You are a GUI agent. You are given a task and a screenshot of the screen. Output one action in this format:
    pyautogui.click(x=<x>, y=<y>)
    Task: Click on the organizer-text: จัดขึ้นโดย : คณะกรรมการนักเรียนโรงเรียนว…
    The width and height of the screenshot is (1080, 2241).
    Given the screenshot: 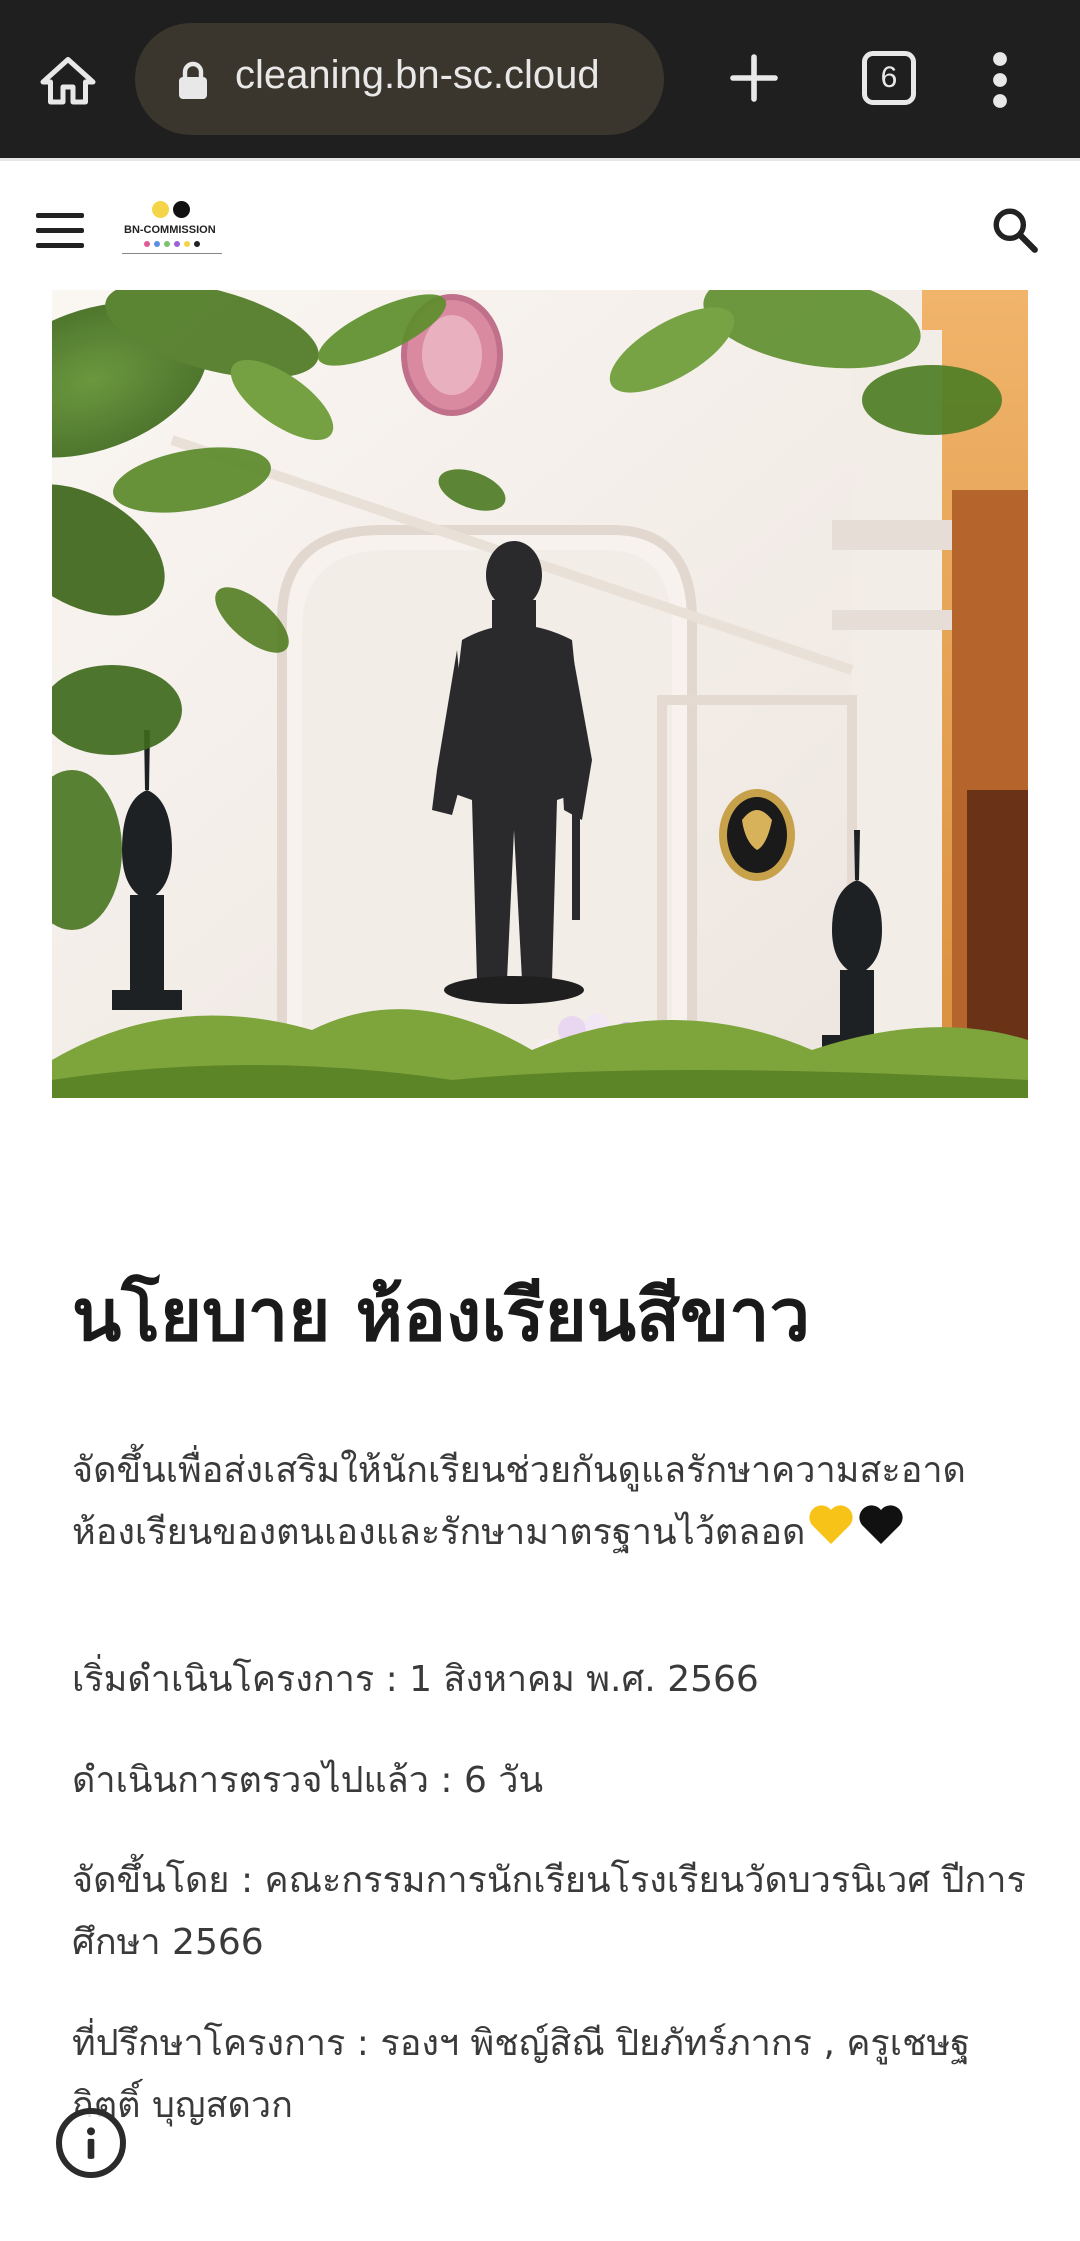 What is the action you would take?
    pyautogui.click(x=549, y=1911)
    